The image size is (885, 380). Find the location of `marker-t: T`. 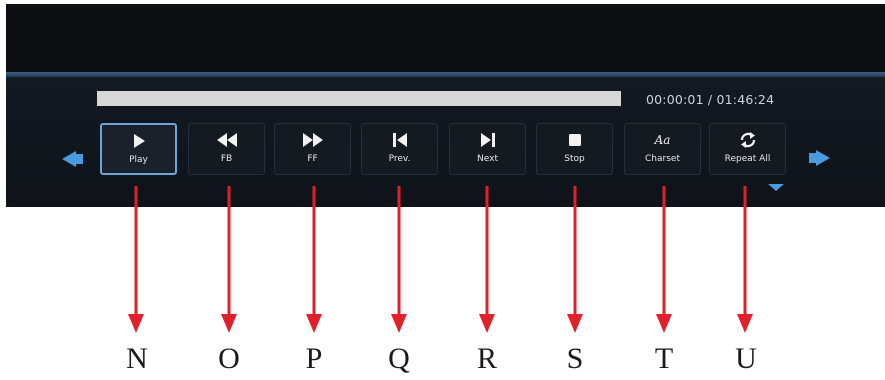

marker-t: T is located at coordinates (664, 358).